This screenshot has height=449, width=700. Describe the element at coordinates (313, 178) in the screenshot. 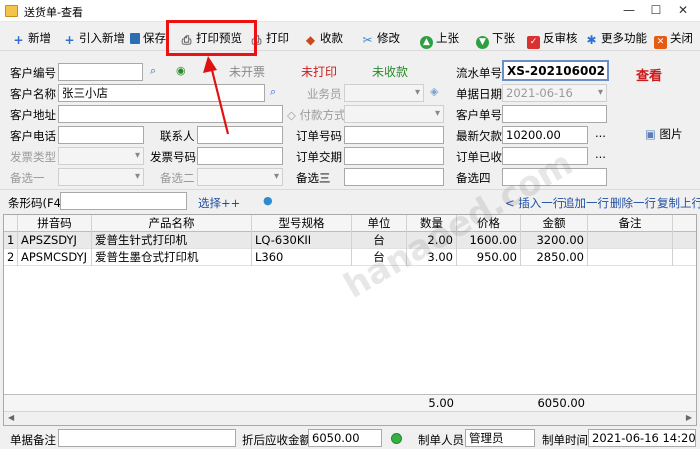

I see `memo3-label: 备选三` at that location.